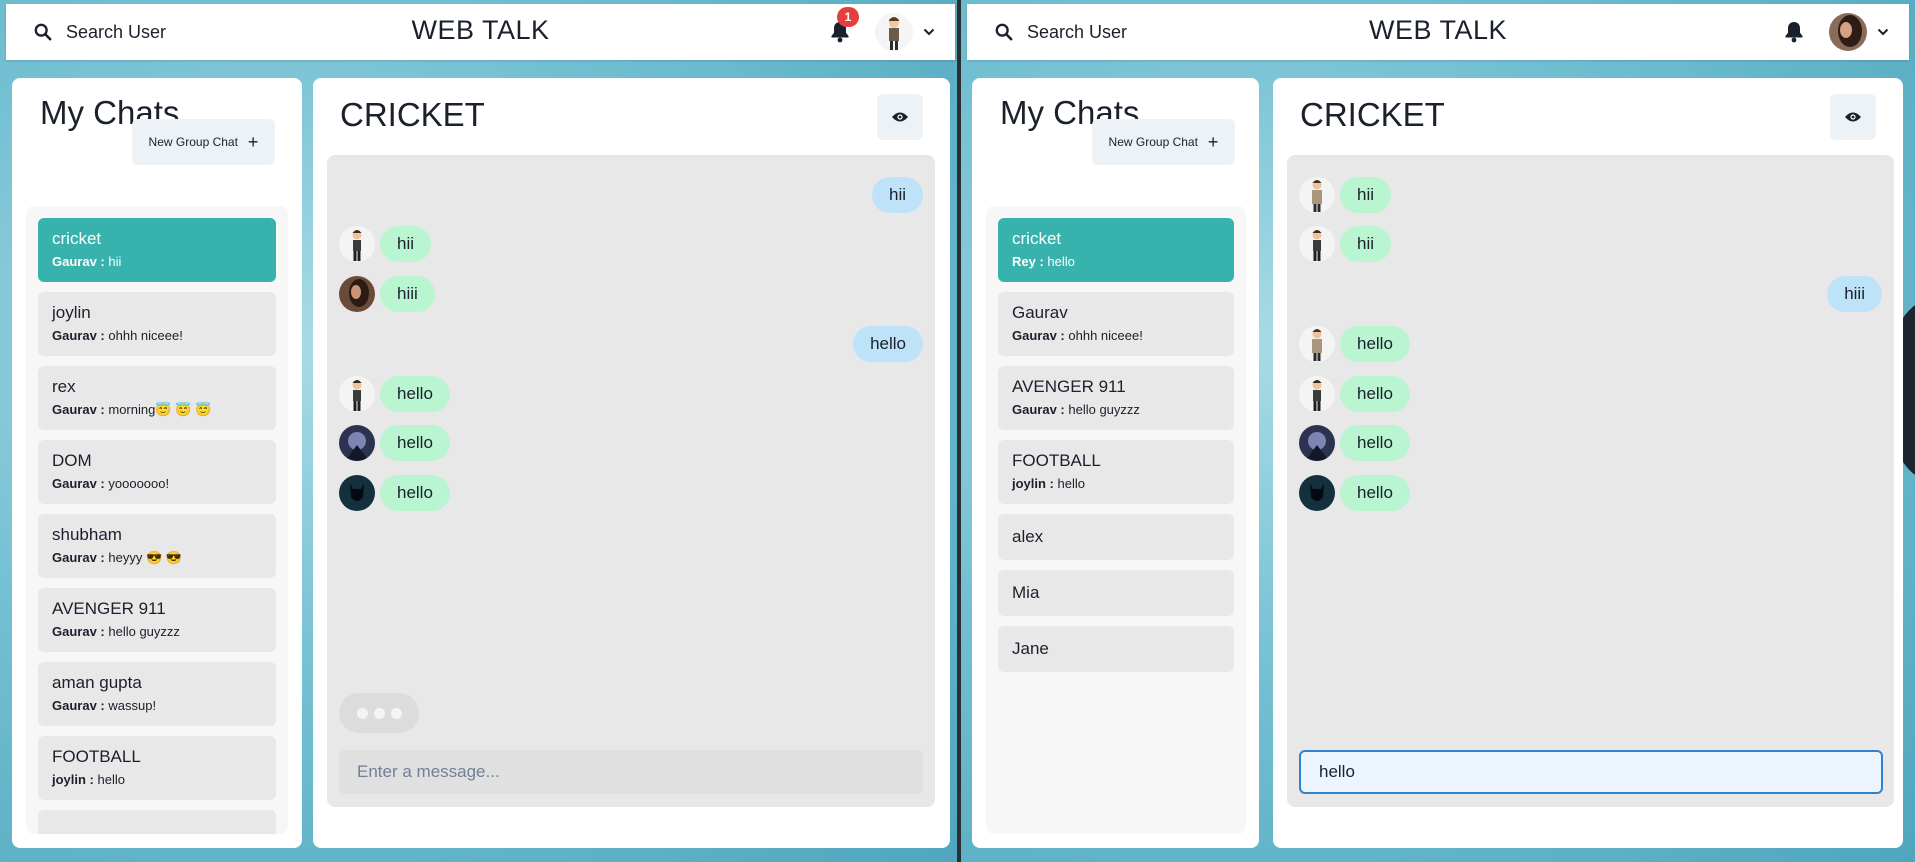 This screenshot has height=862, width=1915. I want to click on chat-item-aman-gupta: aman gupta Gaurav : wassup!, so click(157, 694).